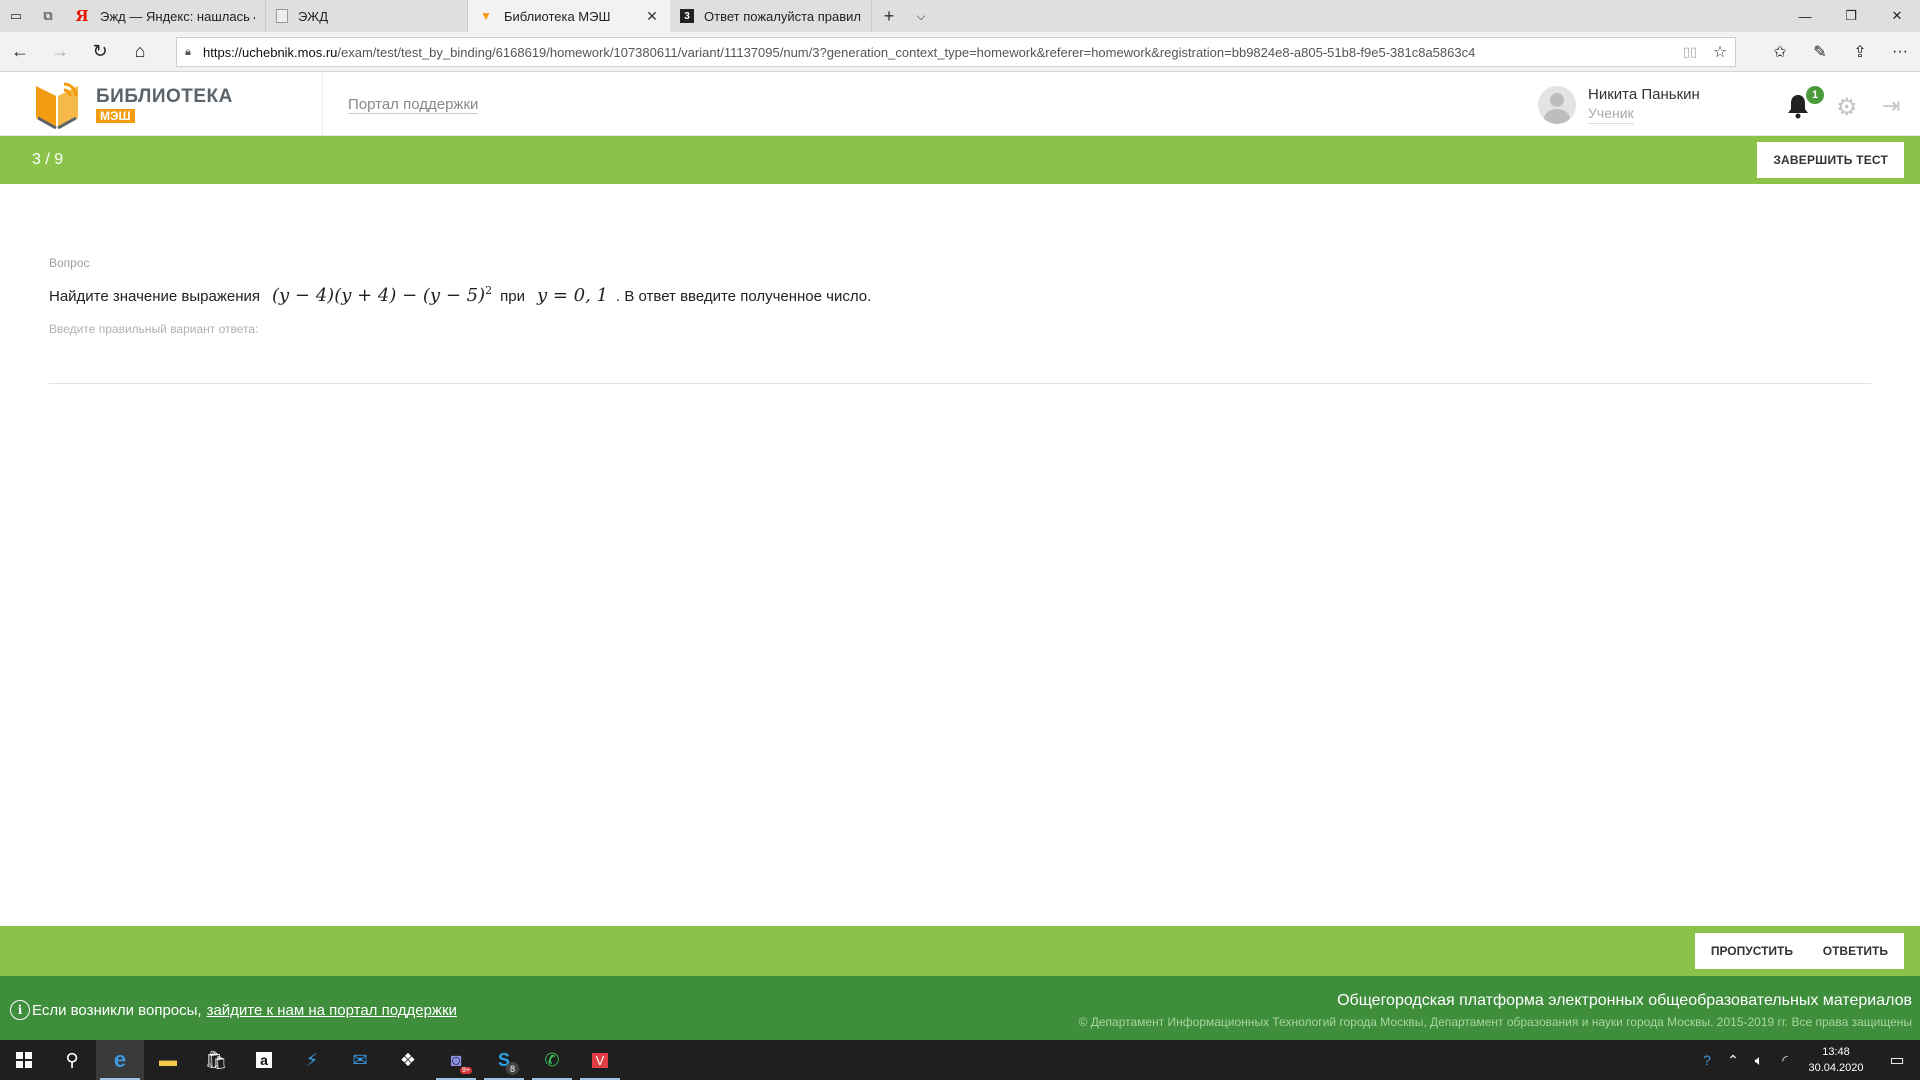 Image resolution: width=1920 pixels, height=1080 pixels. Describe the element at coordinates (512, 296) in the screenshot. I see `question-text-middle: при` at that location.